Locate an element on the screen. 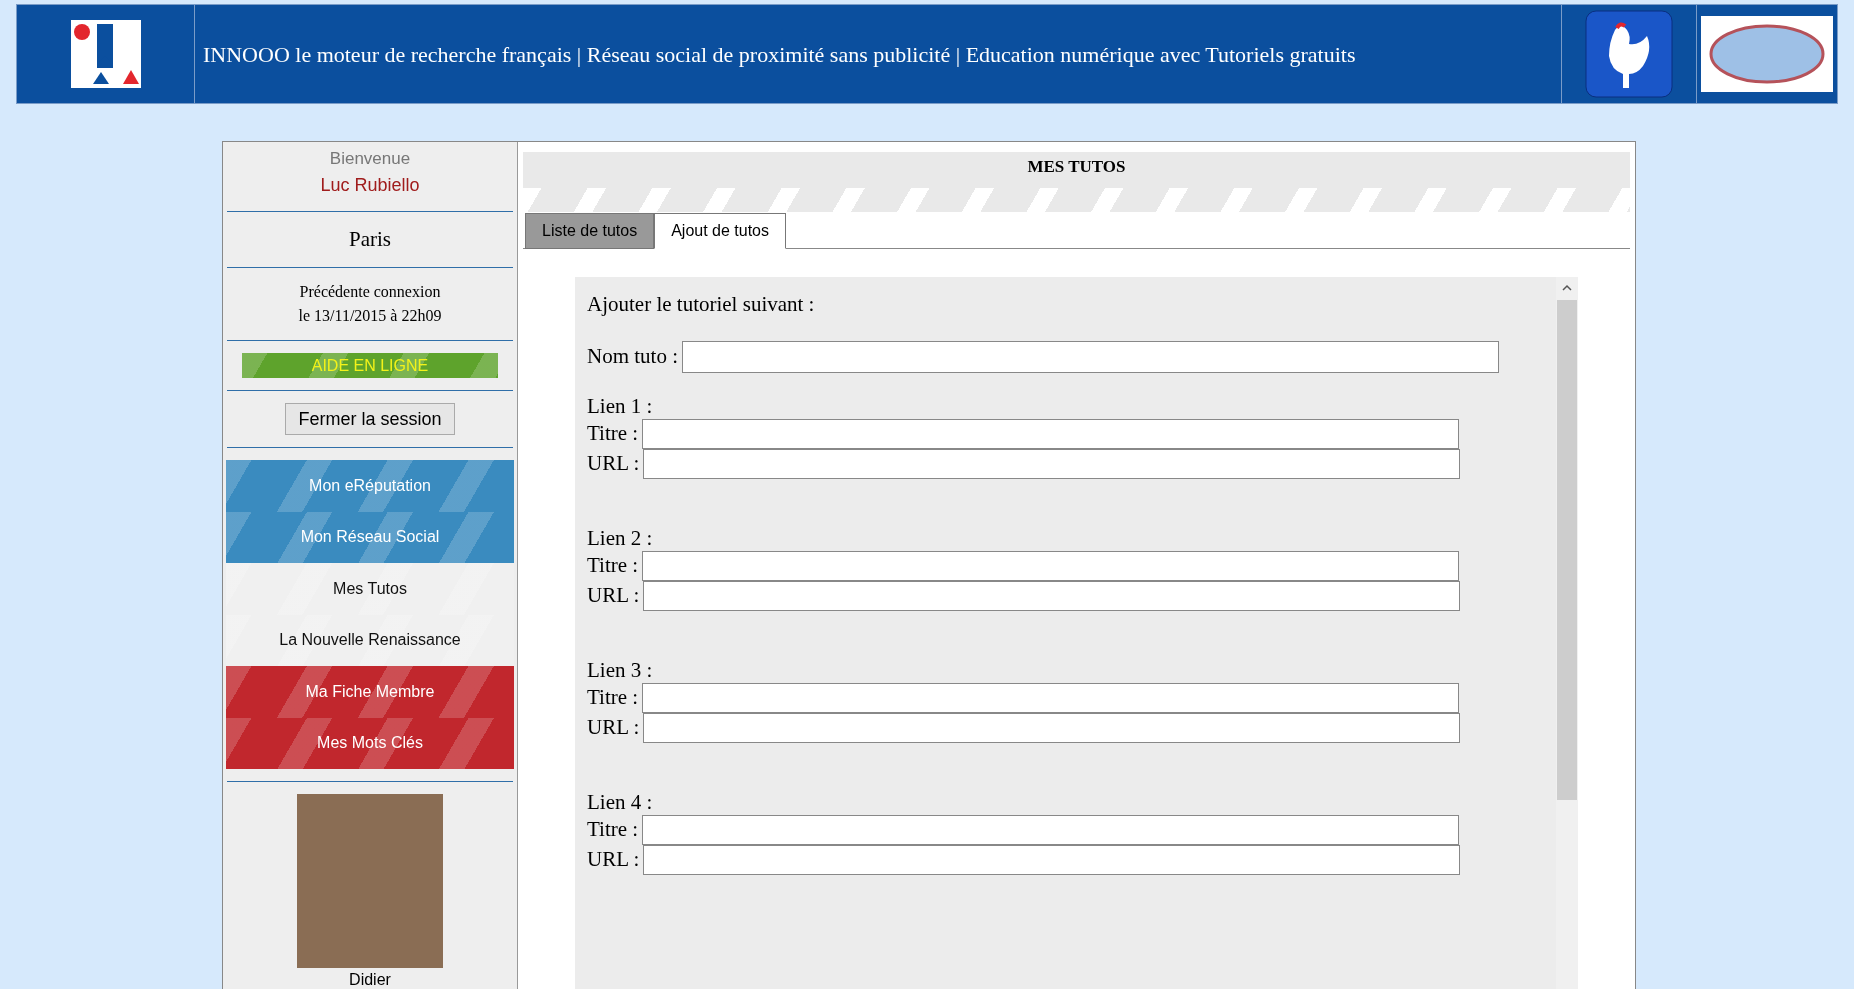 The image size is (1854, 989). field-label: Nom tuto : is located at coordinates (632, 356).